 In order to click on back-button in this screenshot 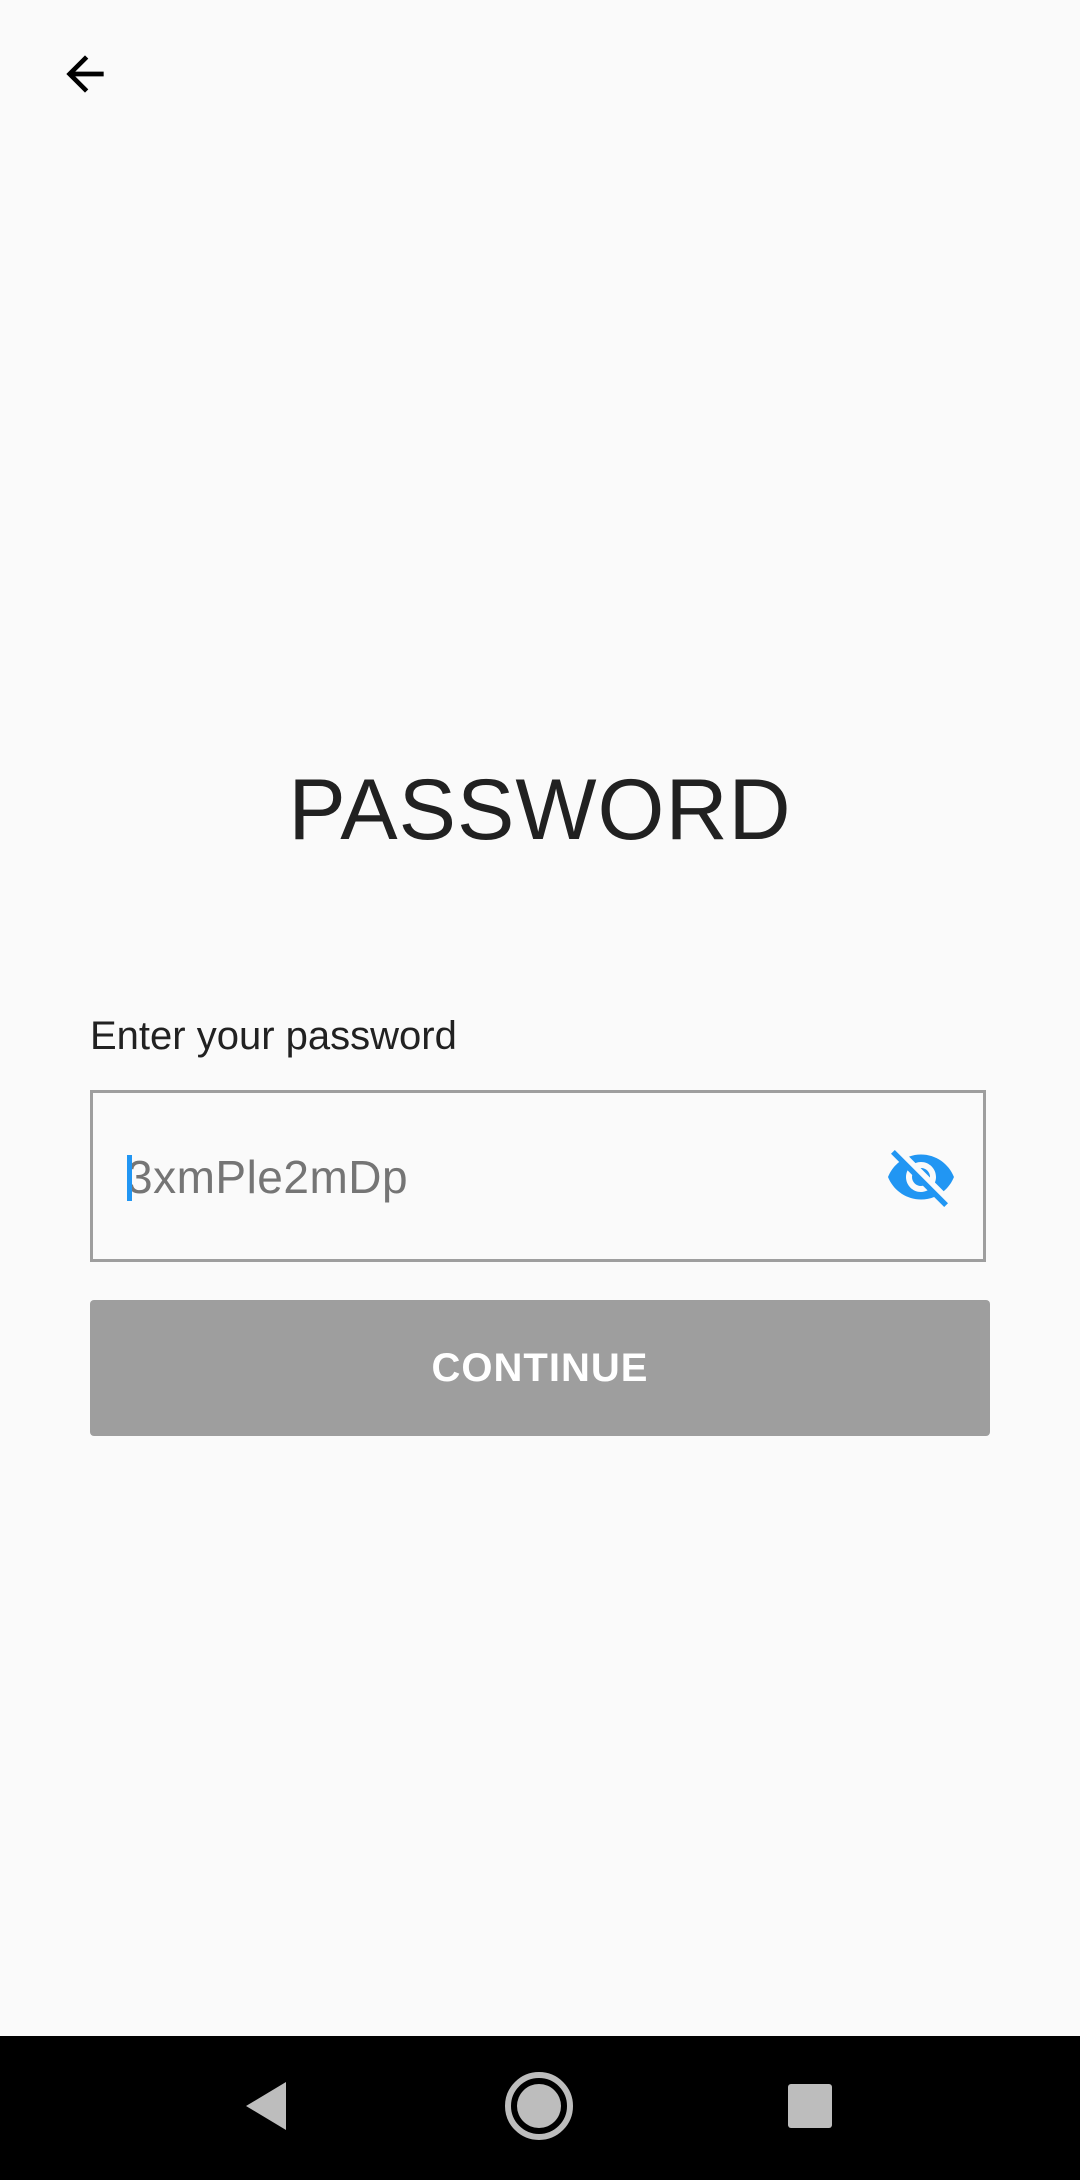, I will do `click(85, 76)`.